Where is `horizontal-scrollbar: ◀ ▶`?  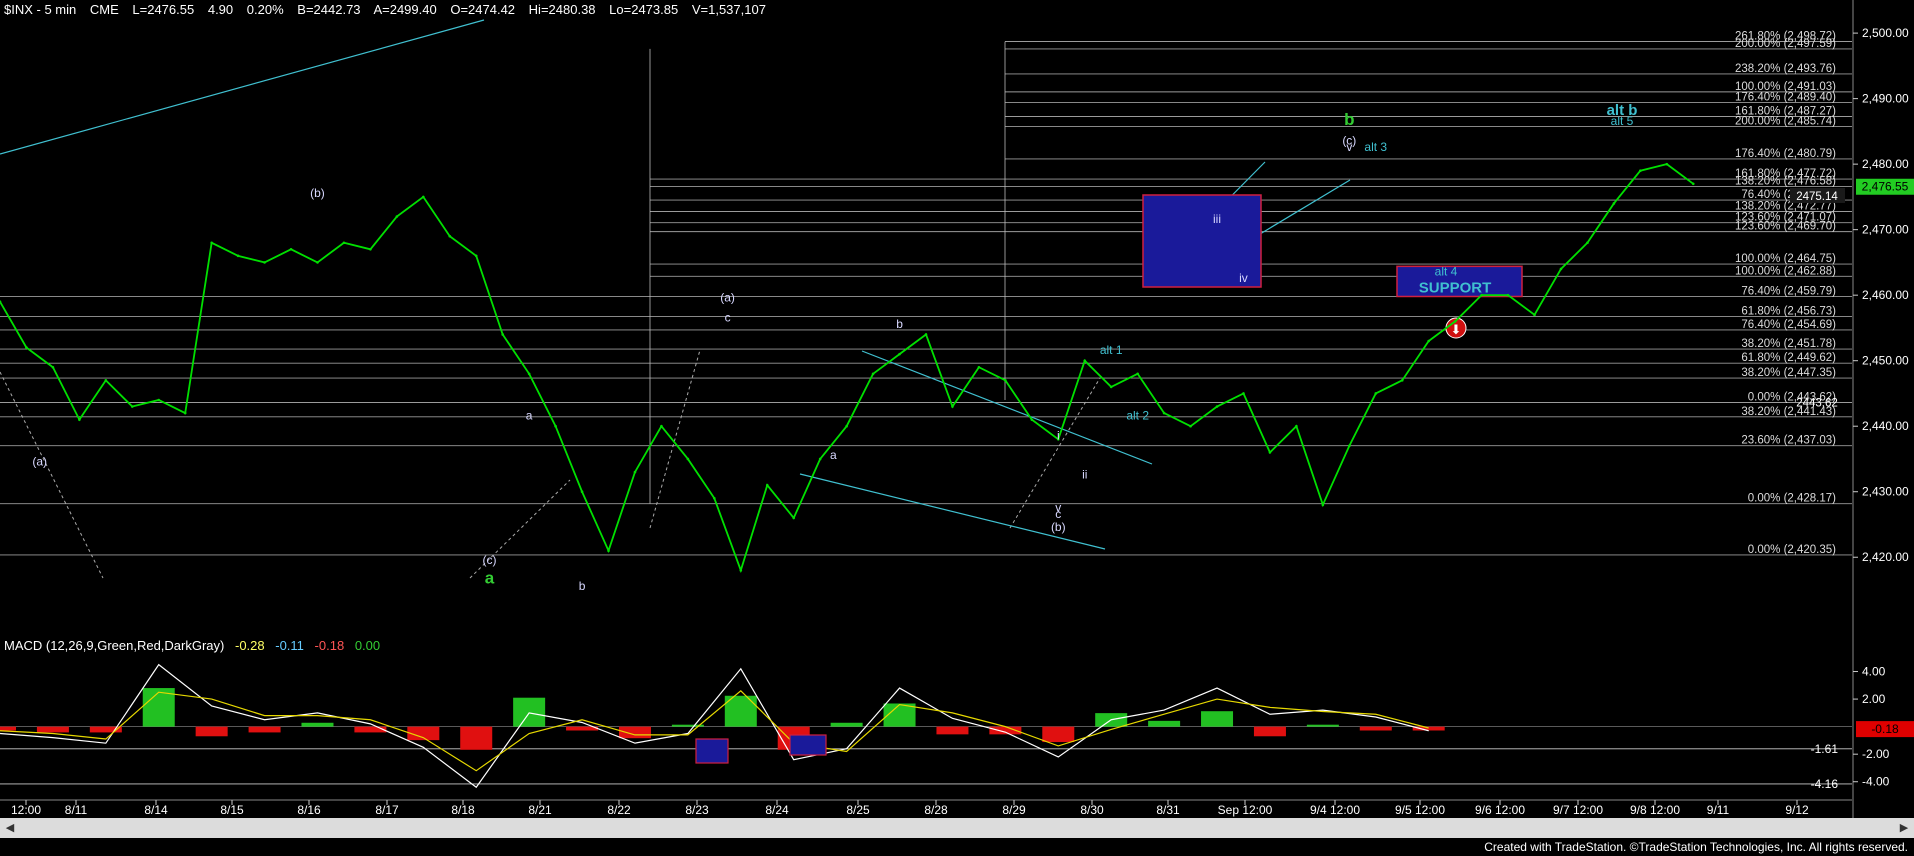 horizontal-scrollbar: ◀ ▶ is located at coordinates (957, 828).